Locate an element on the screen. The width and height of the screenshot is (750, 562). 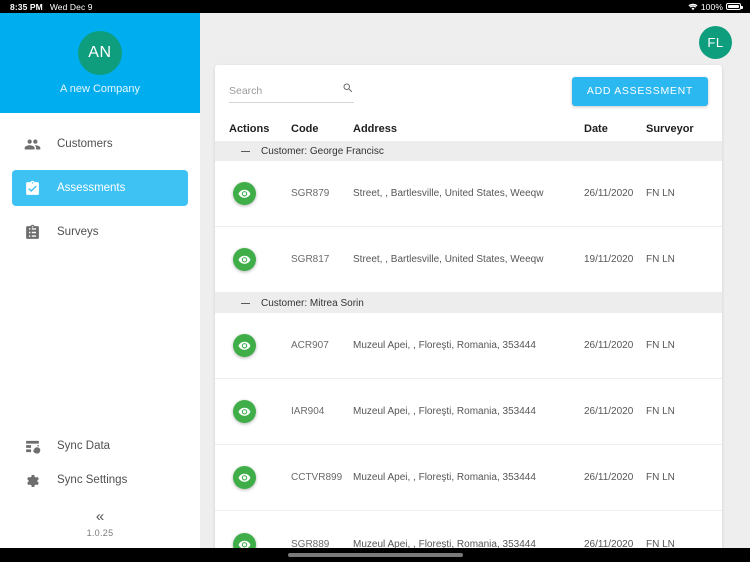
status-bar-date: Wed Dec 9 is located at coordinates (71, 6).